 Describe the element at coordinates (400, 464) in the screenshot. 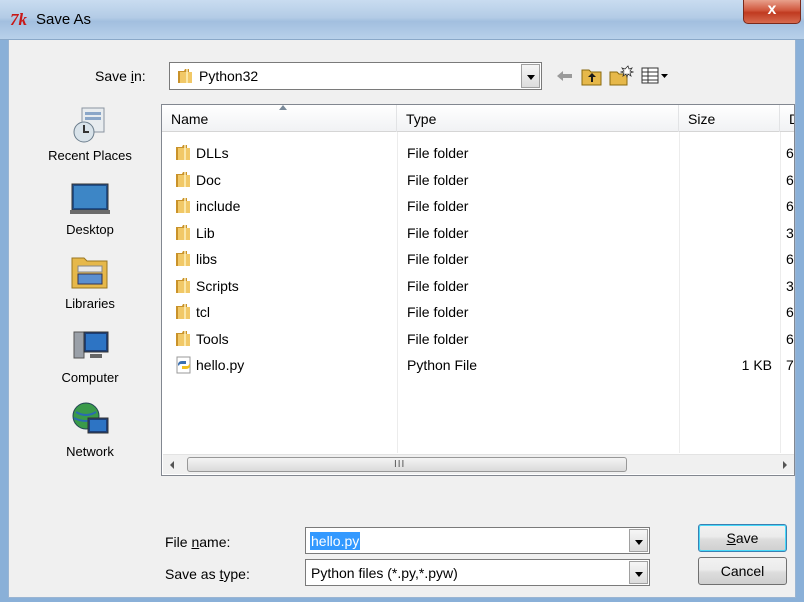

I see `scrollbar-grip-icon: III` at that location.